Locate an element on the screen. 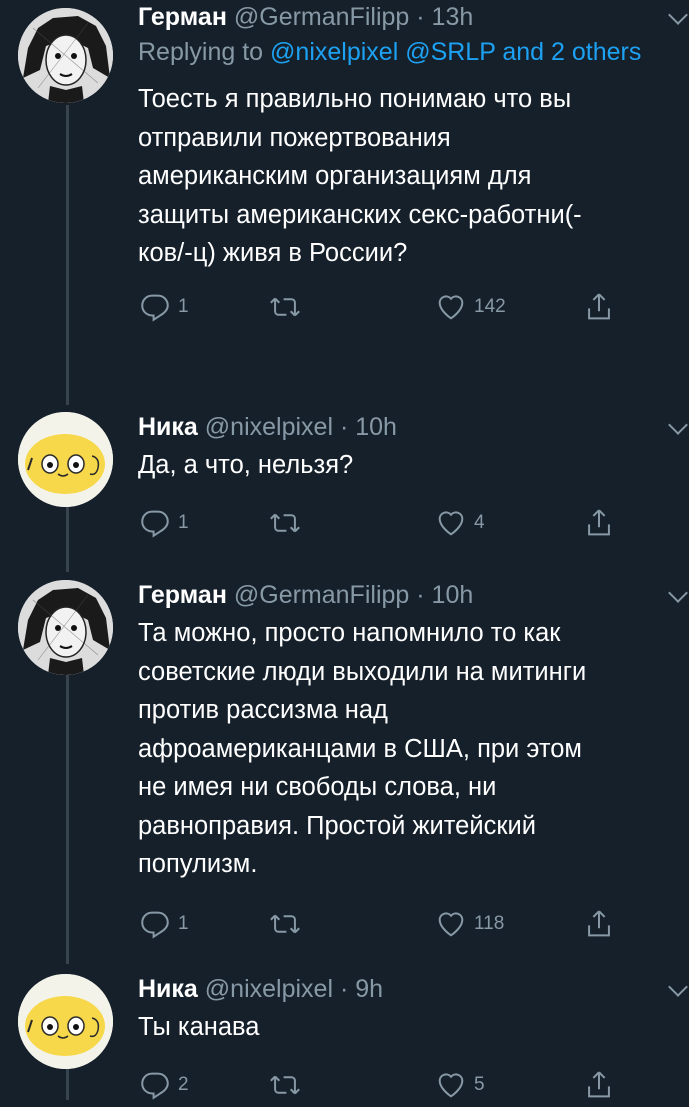  like-count: 142 is located at coordinates (490, 306).